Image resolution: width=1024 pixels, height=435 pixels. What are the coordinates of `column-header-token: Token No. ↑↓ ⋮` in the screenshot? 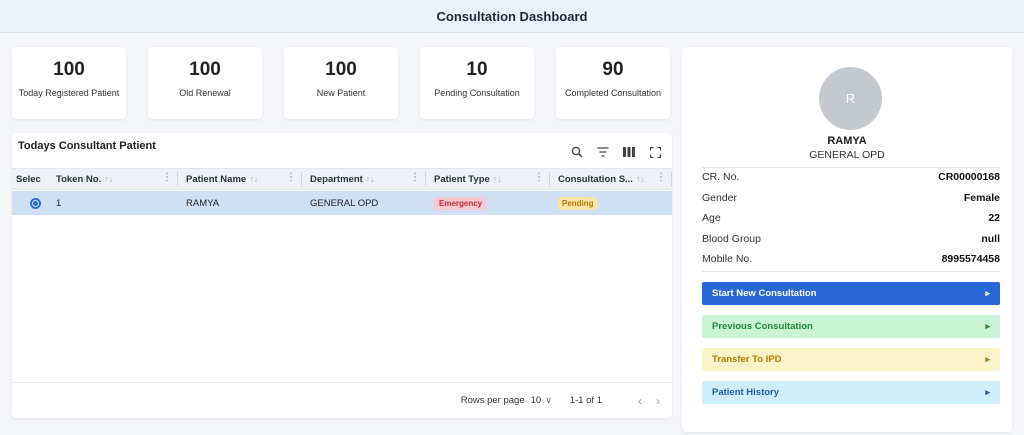 It's located at (115, 179).